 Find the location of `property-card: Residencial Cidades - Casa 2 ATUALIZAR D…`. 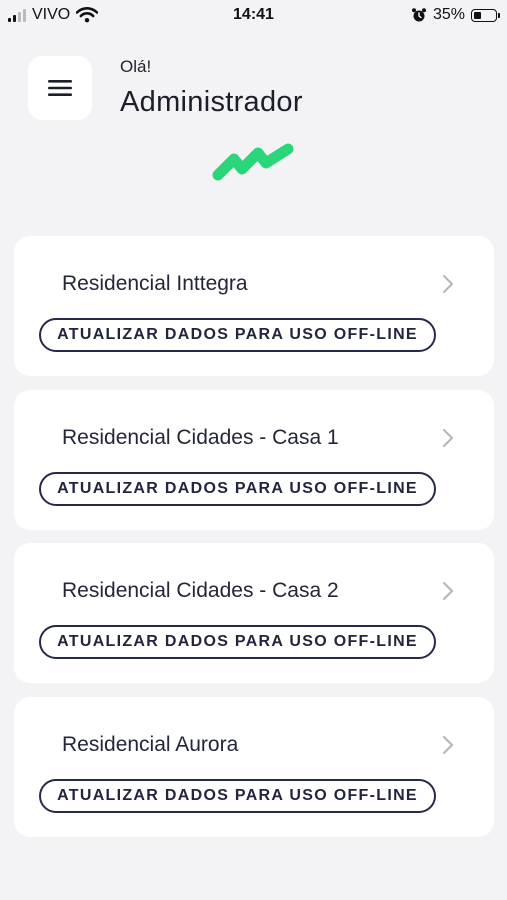

property-card: Residencial Cidades - Casa 2 ATUALIZAR D… is located at coordinates (254, 613).